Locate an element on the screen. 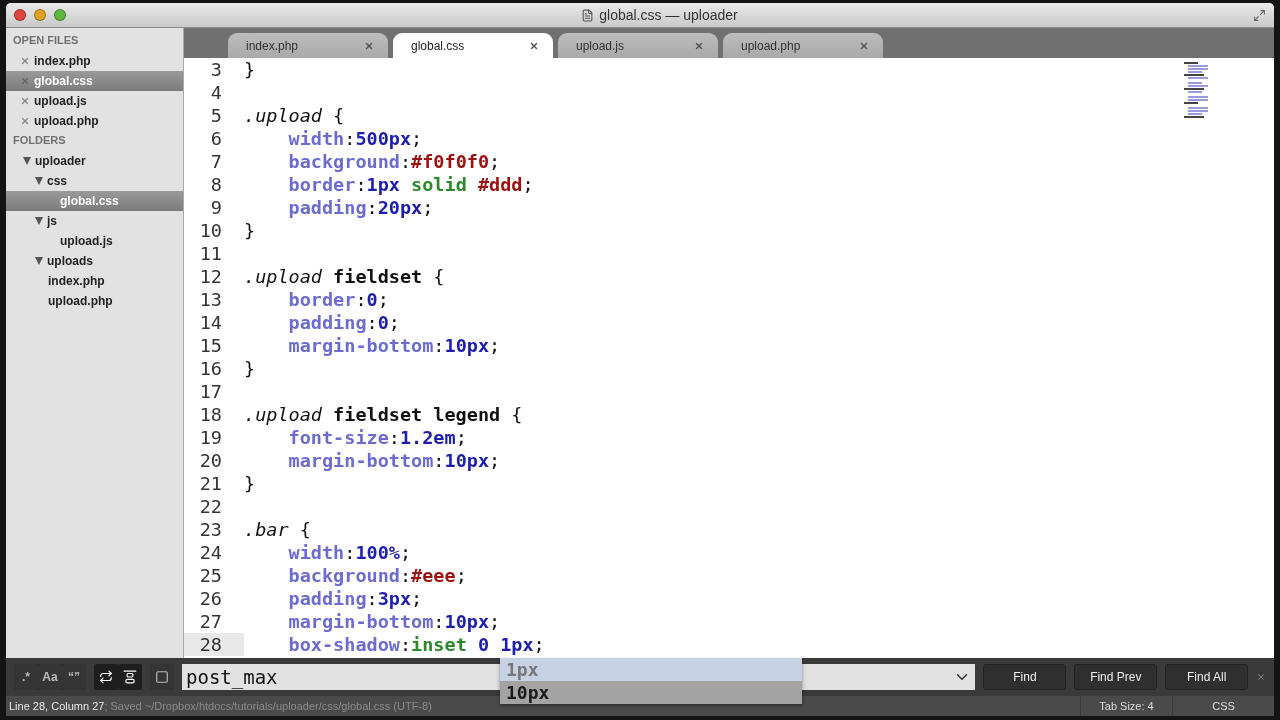  code-line: .bar { is located at coordinates (277, 529).